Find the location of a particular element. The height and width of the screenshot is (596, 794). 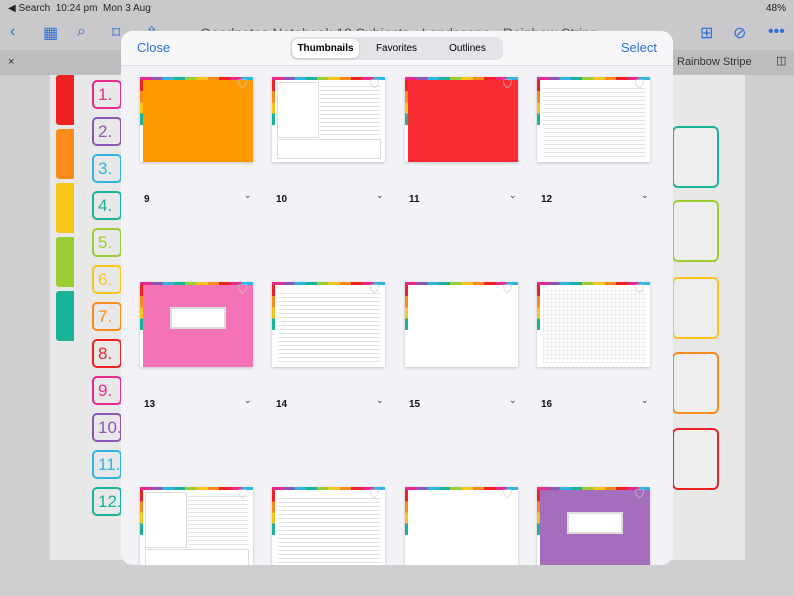

subject-number: 8. is located at coordinates (107, 353).